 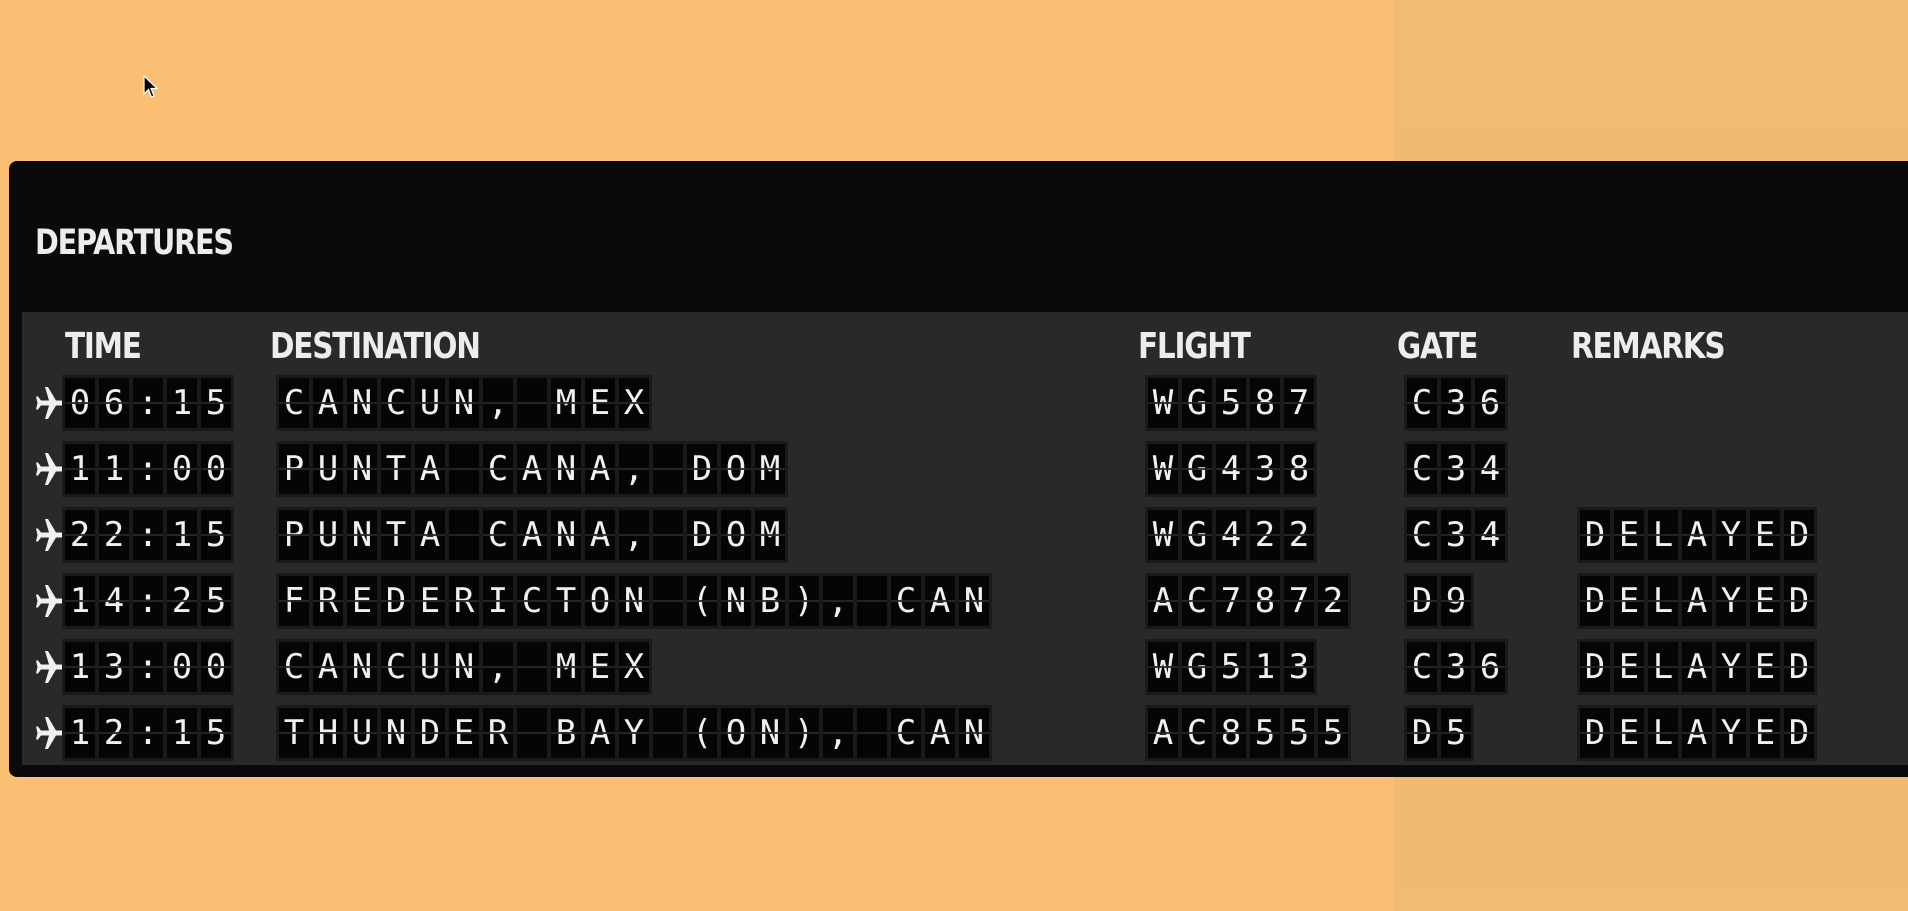 I want to click on flap-tile: O, so click(x=600, y=601).